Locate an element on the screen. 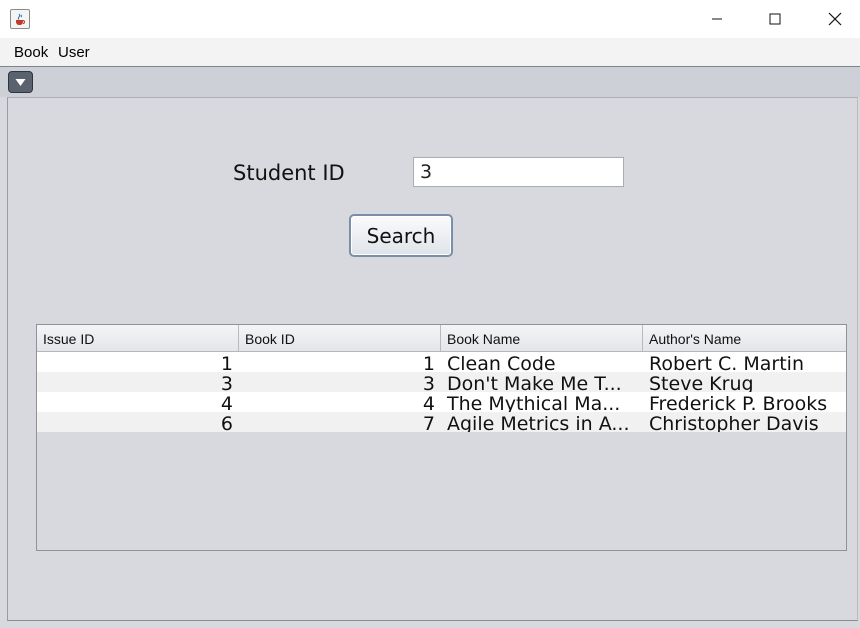  triangle-down-icon is located at coordinates (20, 82).